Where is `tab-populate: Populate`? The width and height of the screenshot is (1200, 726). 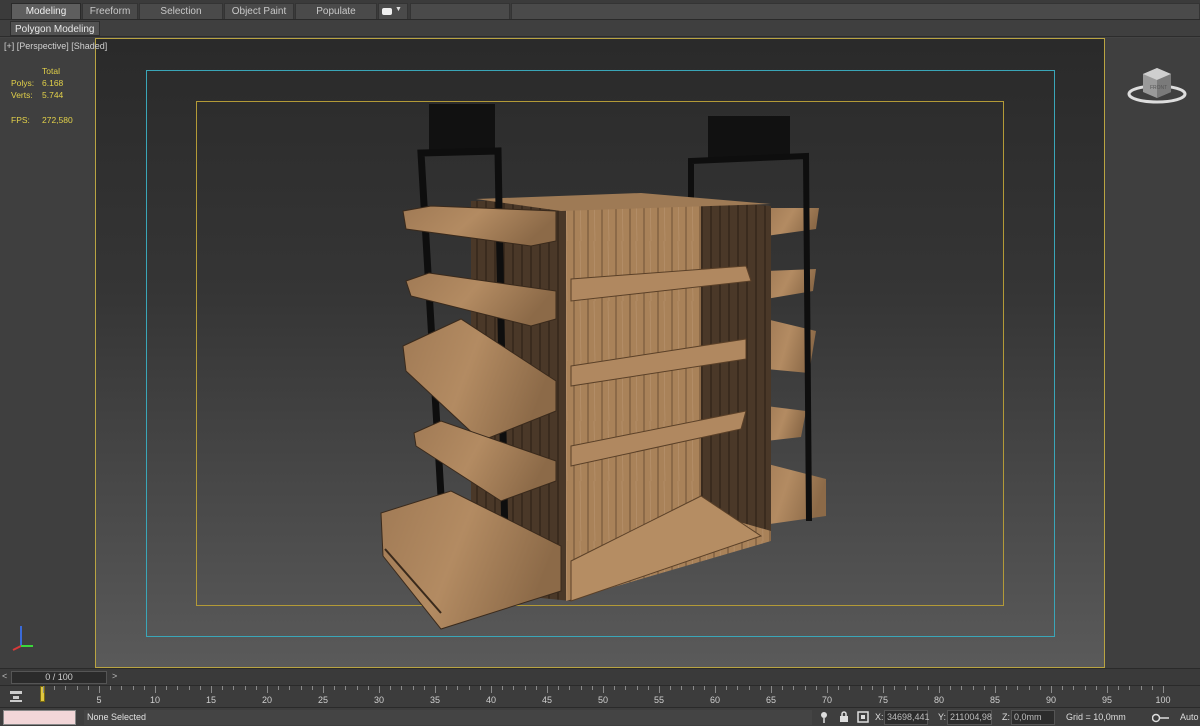
tab-populate: Populate is located at coordinates (336, 11).